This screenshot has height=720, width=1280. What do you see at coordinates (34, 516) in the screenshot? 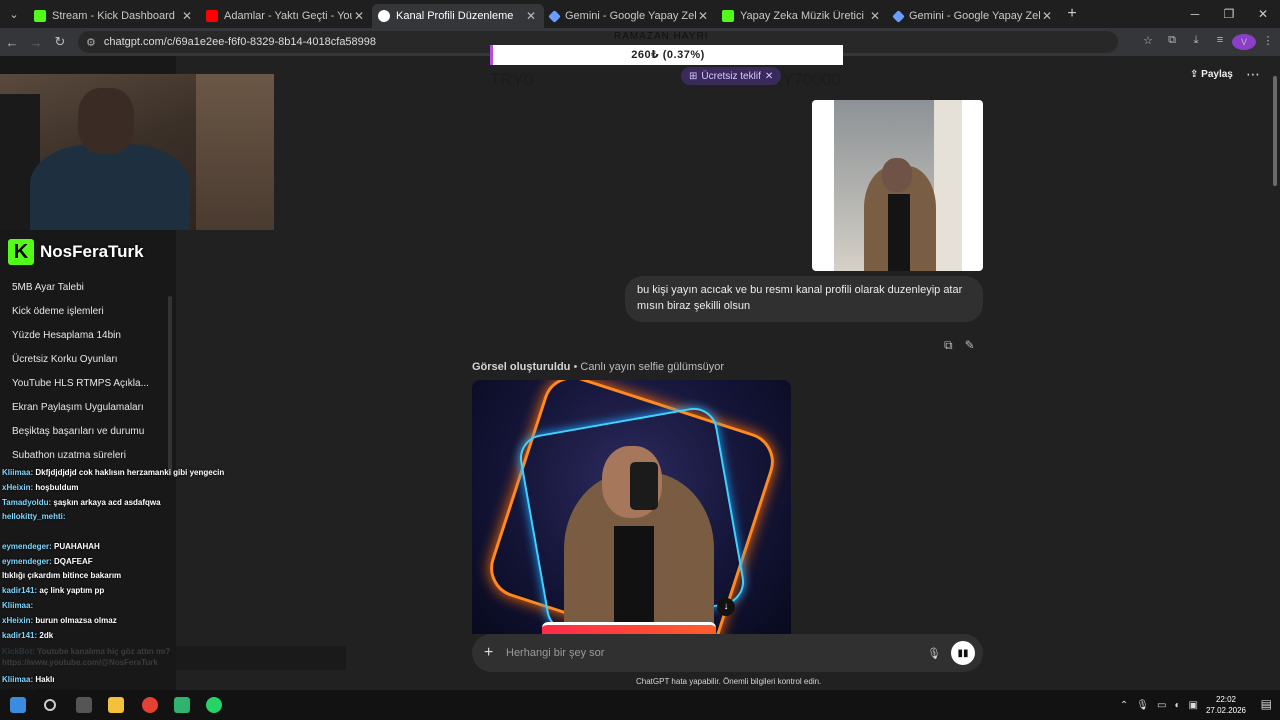
I see `stream-chat-line: hellokitty_mehti:` at bounding box center [34, 516].